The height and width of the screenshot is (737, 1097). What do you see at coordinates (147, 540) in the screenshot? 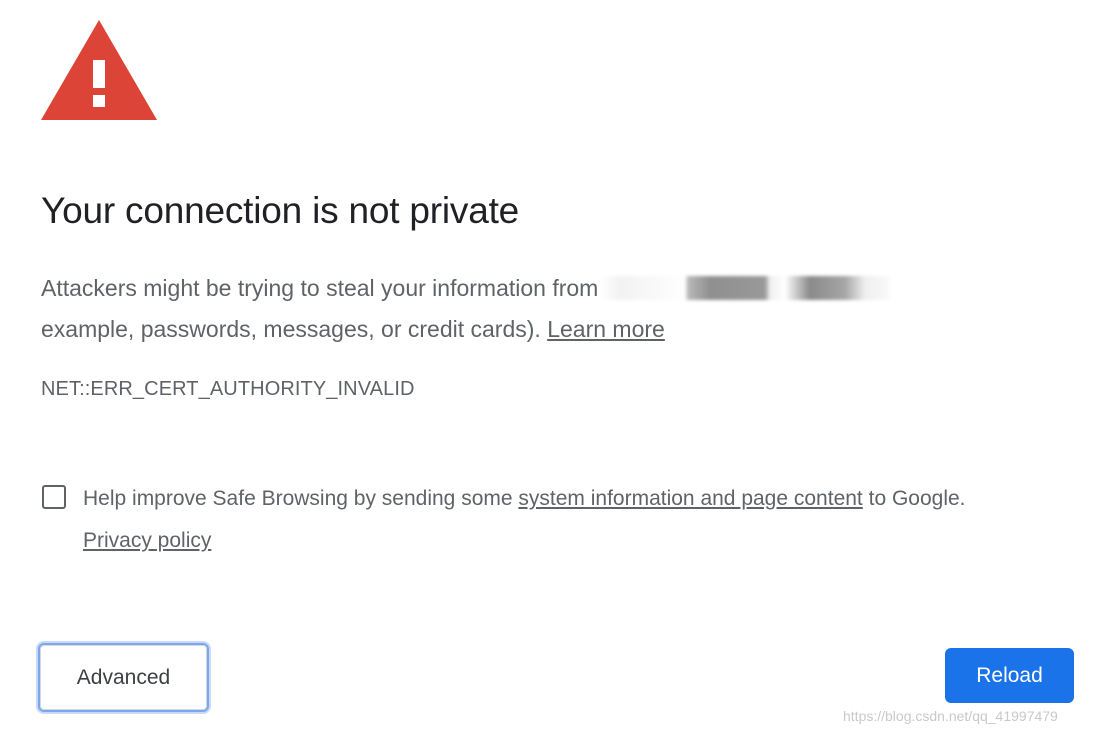
I see `privacy-policy-link: Privacy policy` at bounding box center [147, 540].